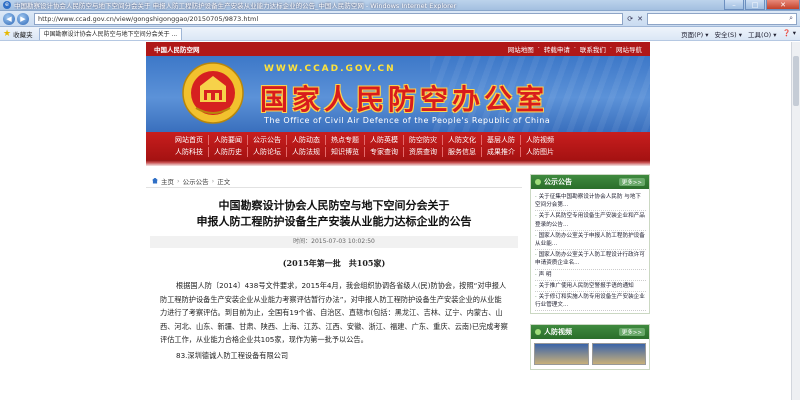 Image resolution: width=800 pixels, height=400 pixels. I want to click on url-field, so click(329, 18).